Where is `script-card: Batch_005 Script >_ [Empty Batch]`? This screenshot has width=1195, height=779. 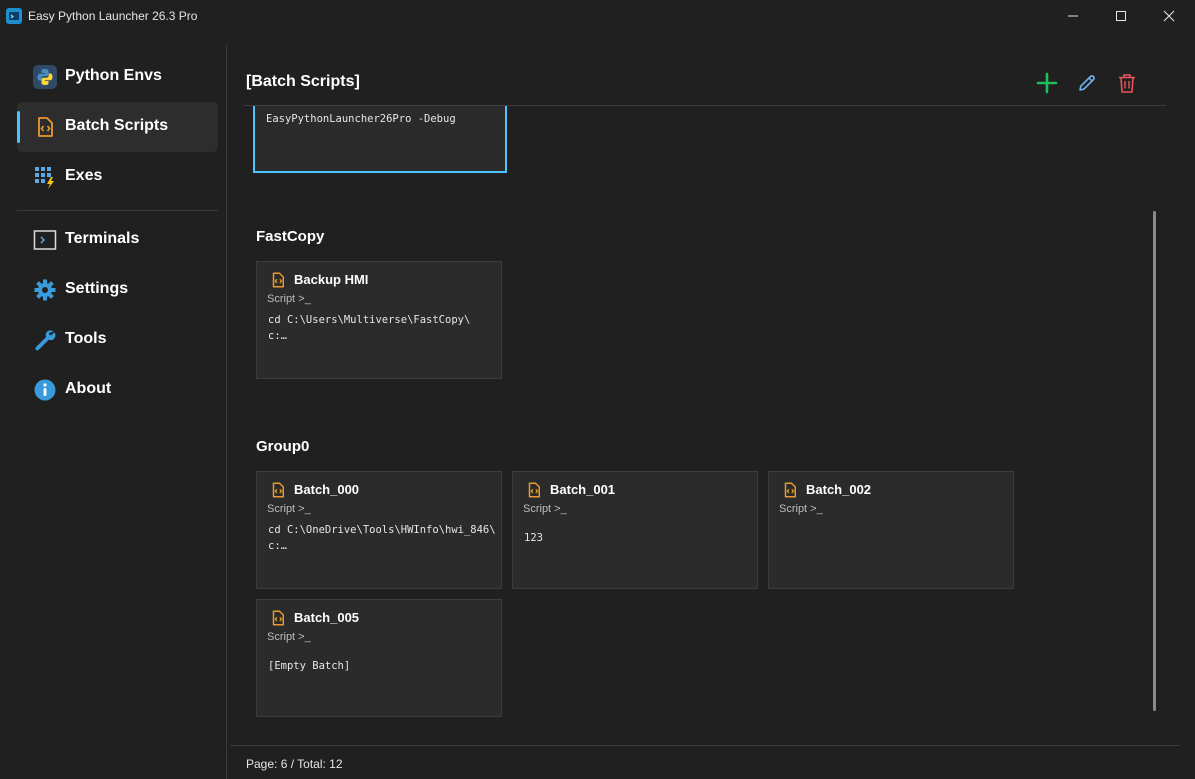
script-card: Batch_005 Script >_ [Empty Batch] is located at coordinates (379, 658).